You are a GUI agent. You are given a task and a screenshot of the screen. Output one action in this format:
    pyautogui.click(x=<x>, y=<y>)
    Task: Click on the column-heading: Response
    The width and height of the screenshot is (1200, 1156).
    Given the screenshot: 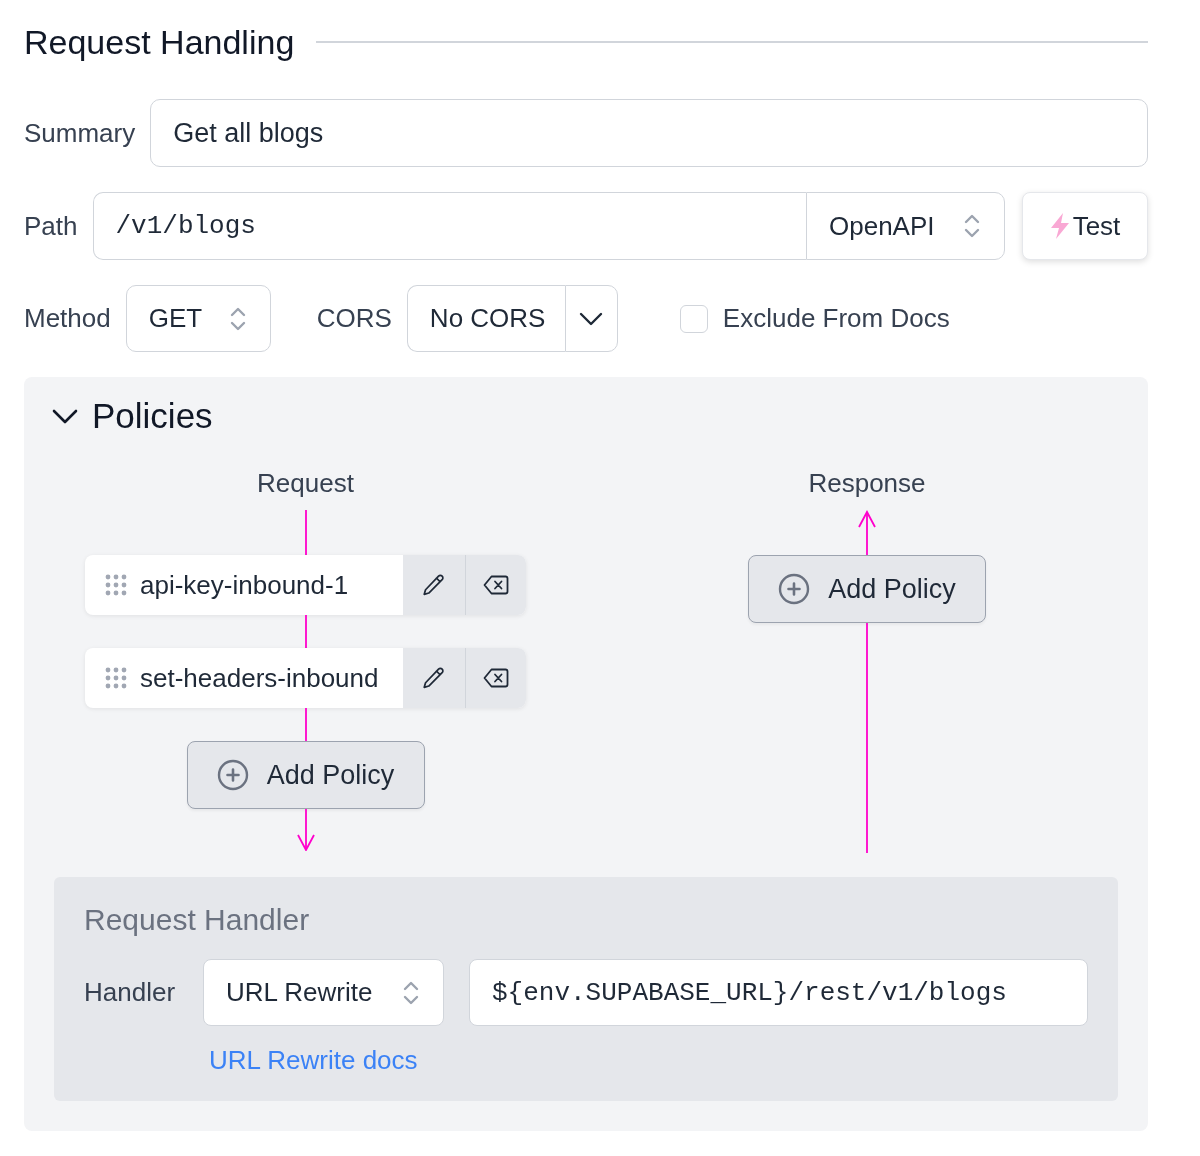 What is the action you would take?
    pyautogui.click(x=867, y=483)
    